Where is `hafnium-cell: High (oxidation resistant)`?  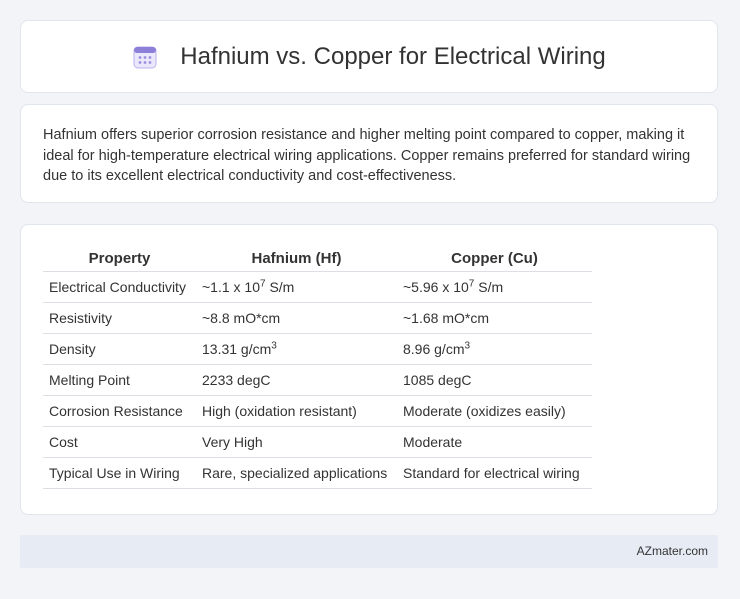
hafnium-cell: High (oxidation resistant) is located at coordinates (296, 411).